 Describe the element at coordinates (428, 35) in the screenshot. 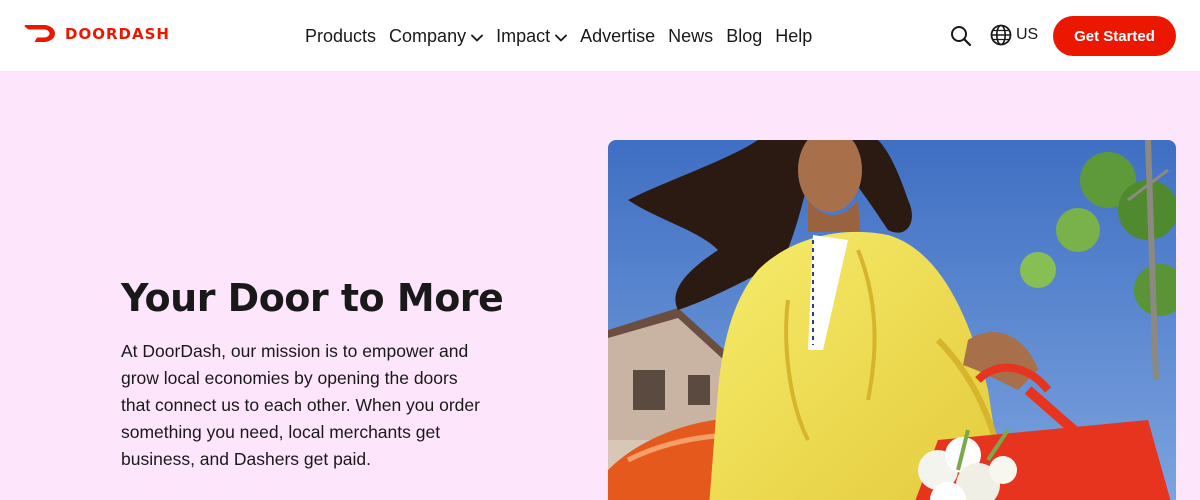

I see `nav-label: Company` at that location.